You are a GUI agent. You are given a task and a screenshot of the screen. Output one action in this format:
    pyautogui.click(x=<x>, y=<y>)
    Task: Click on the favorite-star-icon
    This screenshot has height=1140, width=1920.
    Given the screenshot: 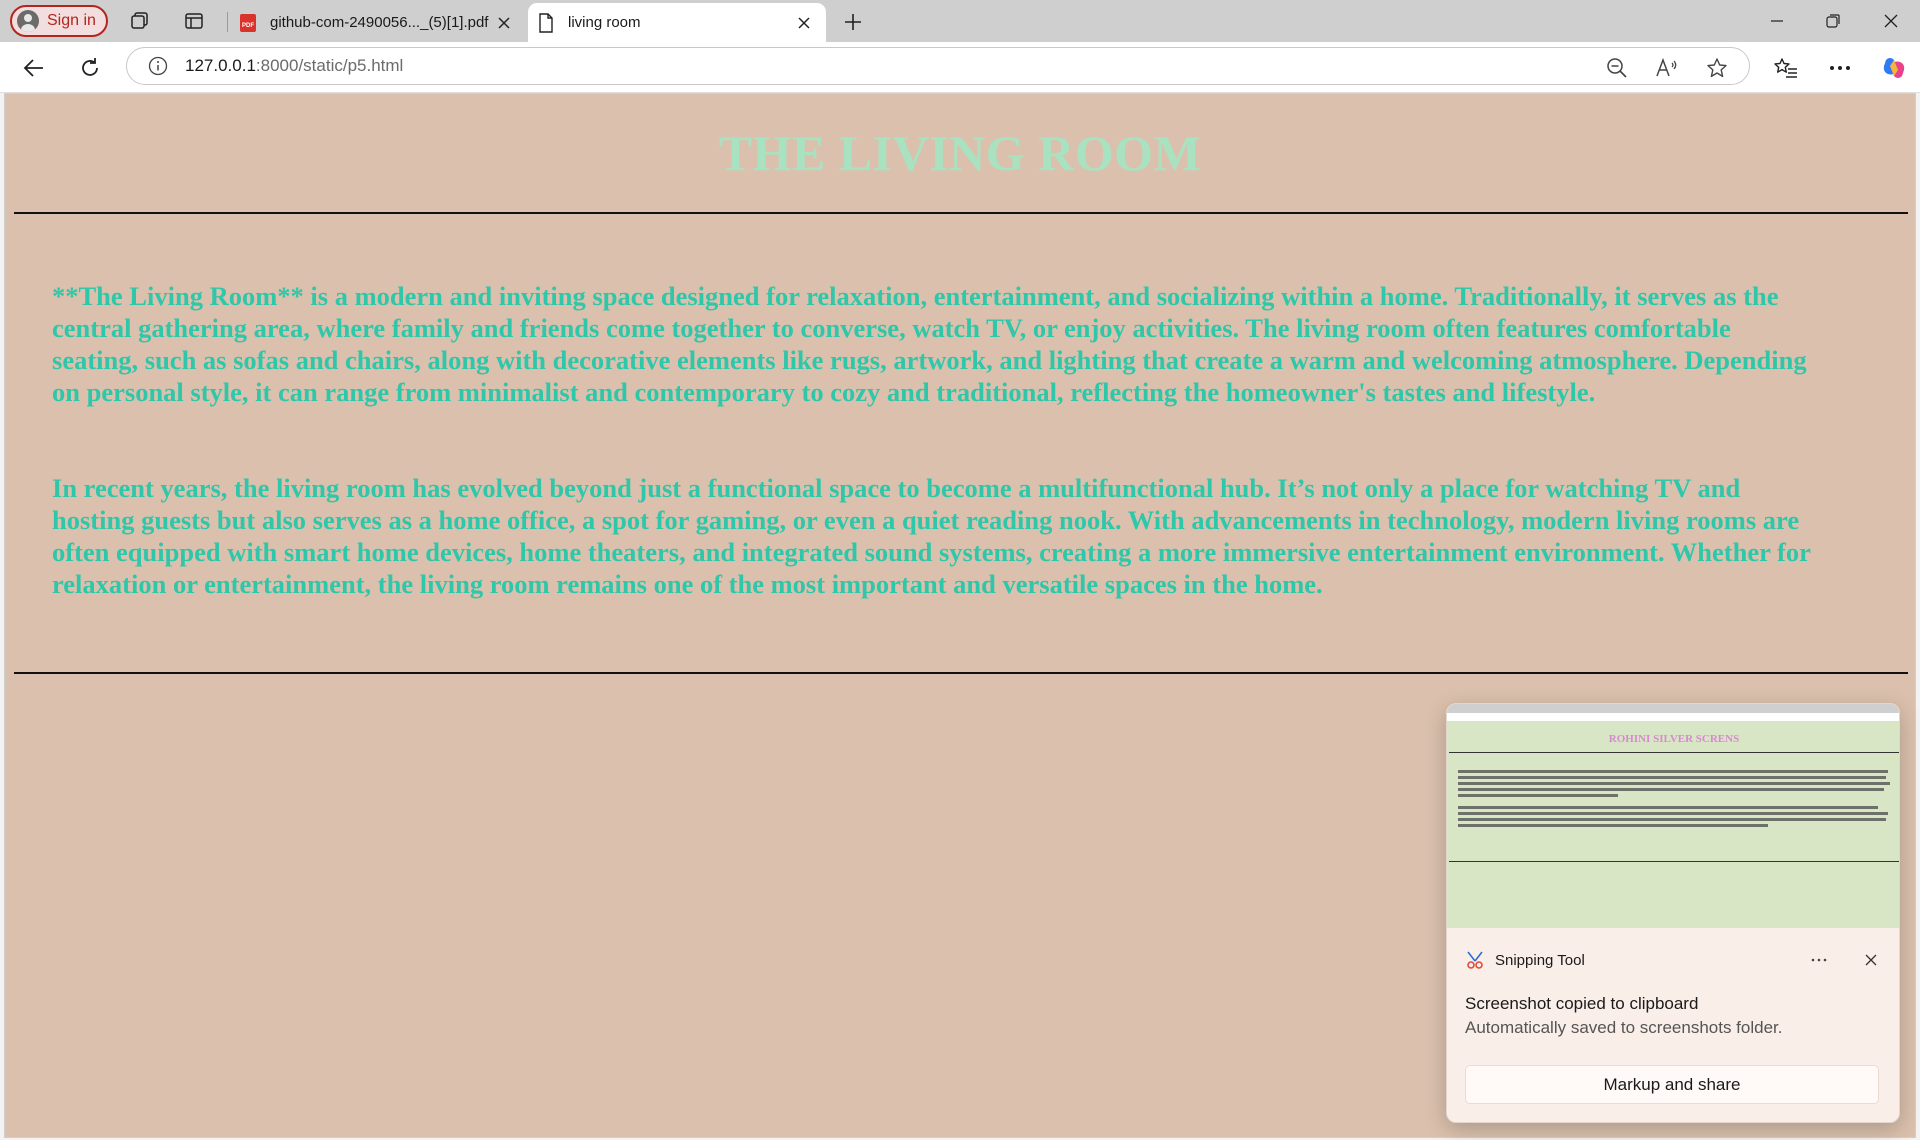 What is the action you would take?
    pyautogui.click(x=1717, y=68)
    